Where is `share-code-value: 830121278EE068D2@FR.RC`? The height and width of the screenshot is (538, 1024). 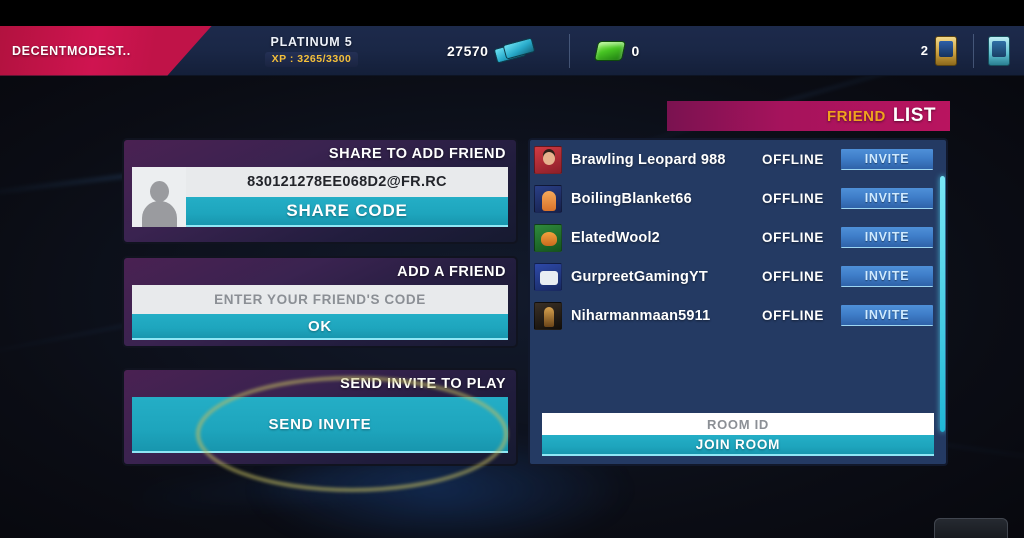 share-code-value: 830121278EE068D2@FR.RC is located at coordinates (347, 182).